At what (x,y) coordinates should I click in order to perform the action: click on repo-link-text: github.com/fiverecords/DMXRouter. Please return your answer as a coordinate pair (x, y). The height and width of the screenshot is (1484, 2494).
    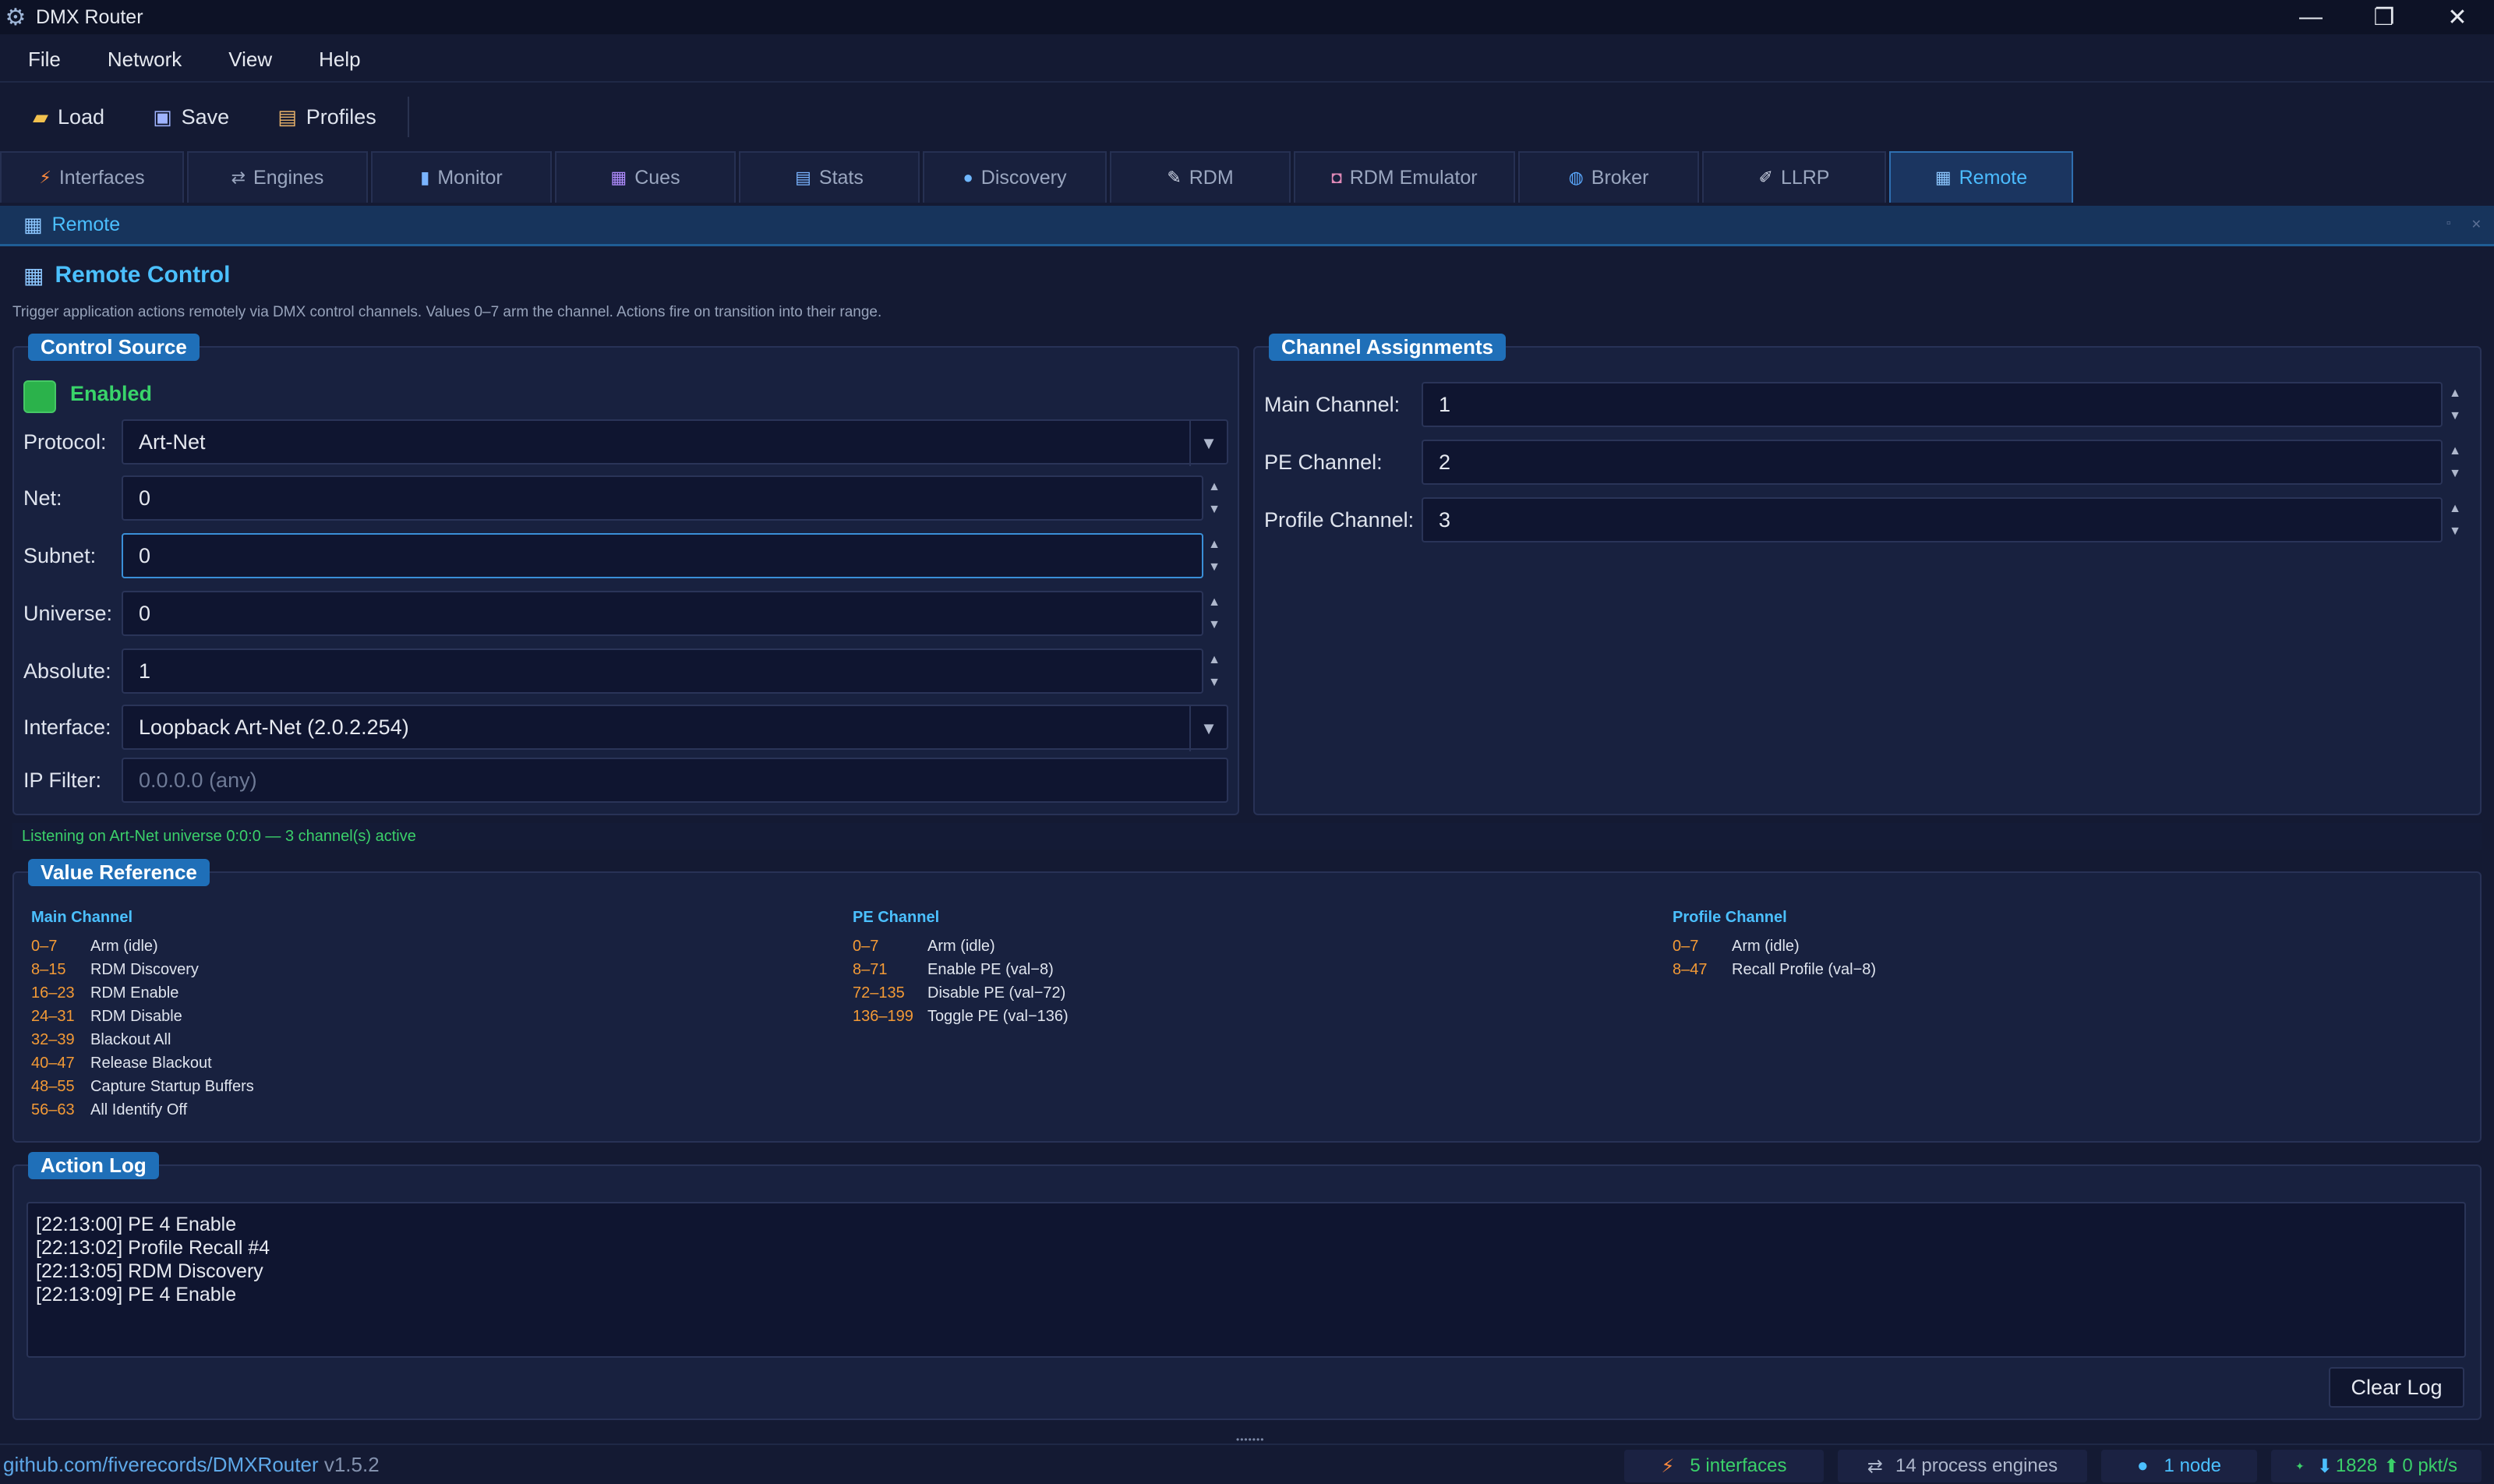
    Looking at the image, I should click on (161, 1464).